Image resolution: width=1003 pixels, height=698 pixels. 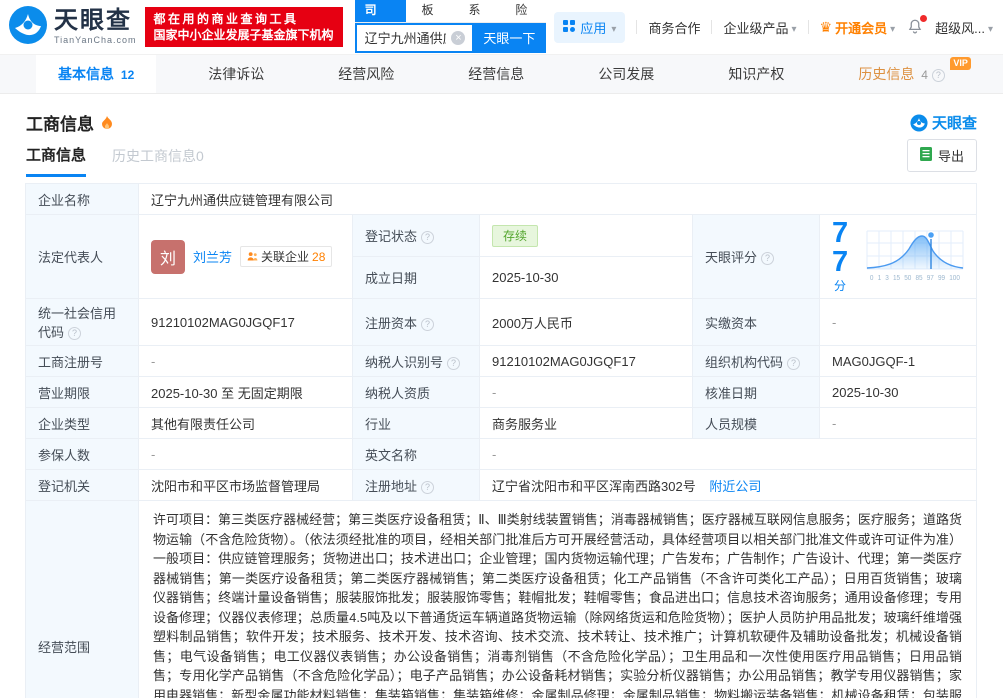 What do you see at coordinates (82, 599) in the screenshot?
I see `business-scope-label: 经营范围` at bounding box center [82, 599].